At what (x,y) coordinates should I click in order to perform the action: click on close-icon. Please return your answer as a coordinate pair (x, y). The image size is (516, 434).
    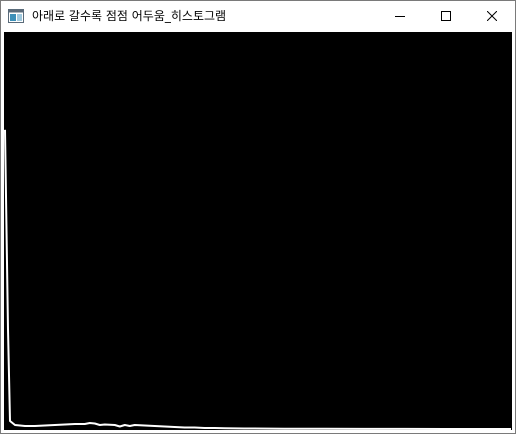
    Looking at the image, I should click on (492, 16).